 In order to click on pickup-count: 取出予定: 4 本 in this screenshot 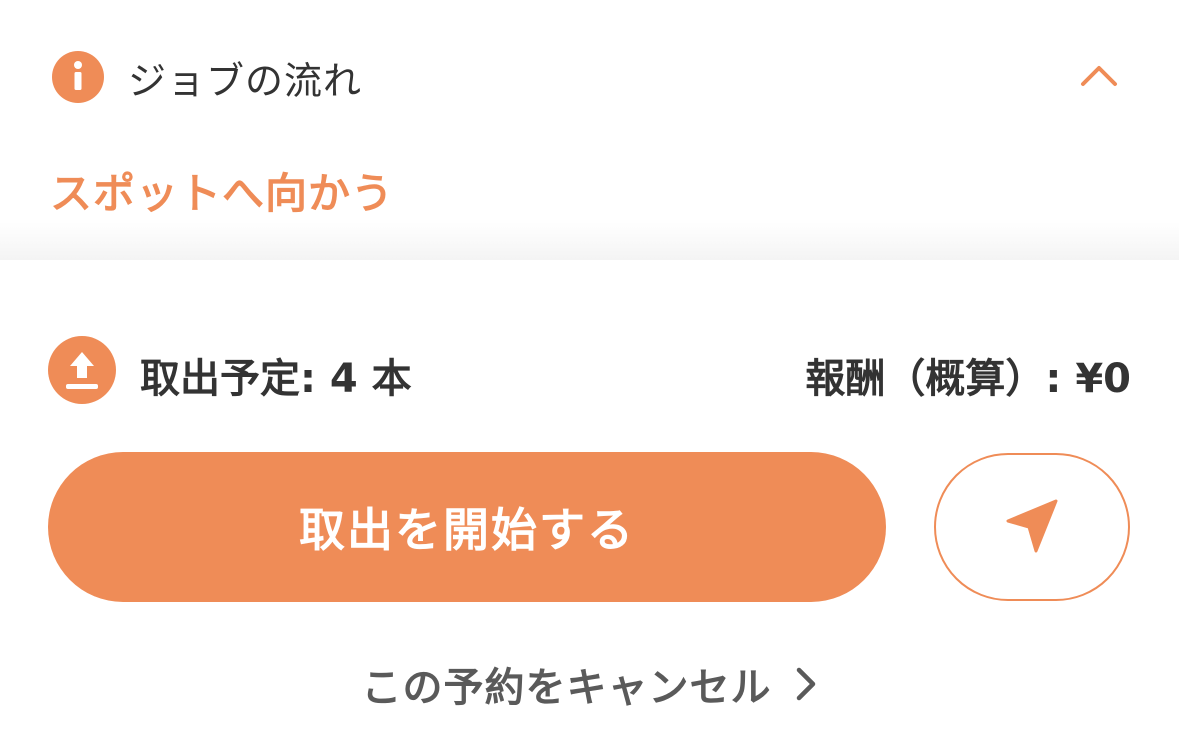, I will do `click(276, 379)`.